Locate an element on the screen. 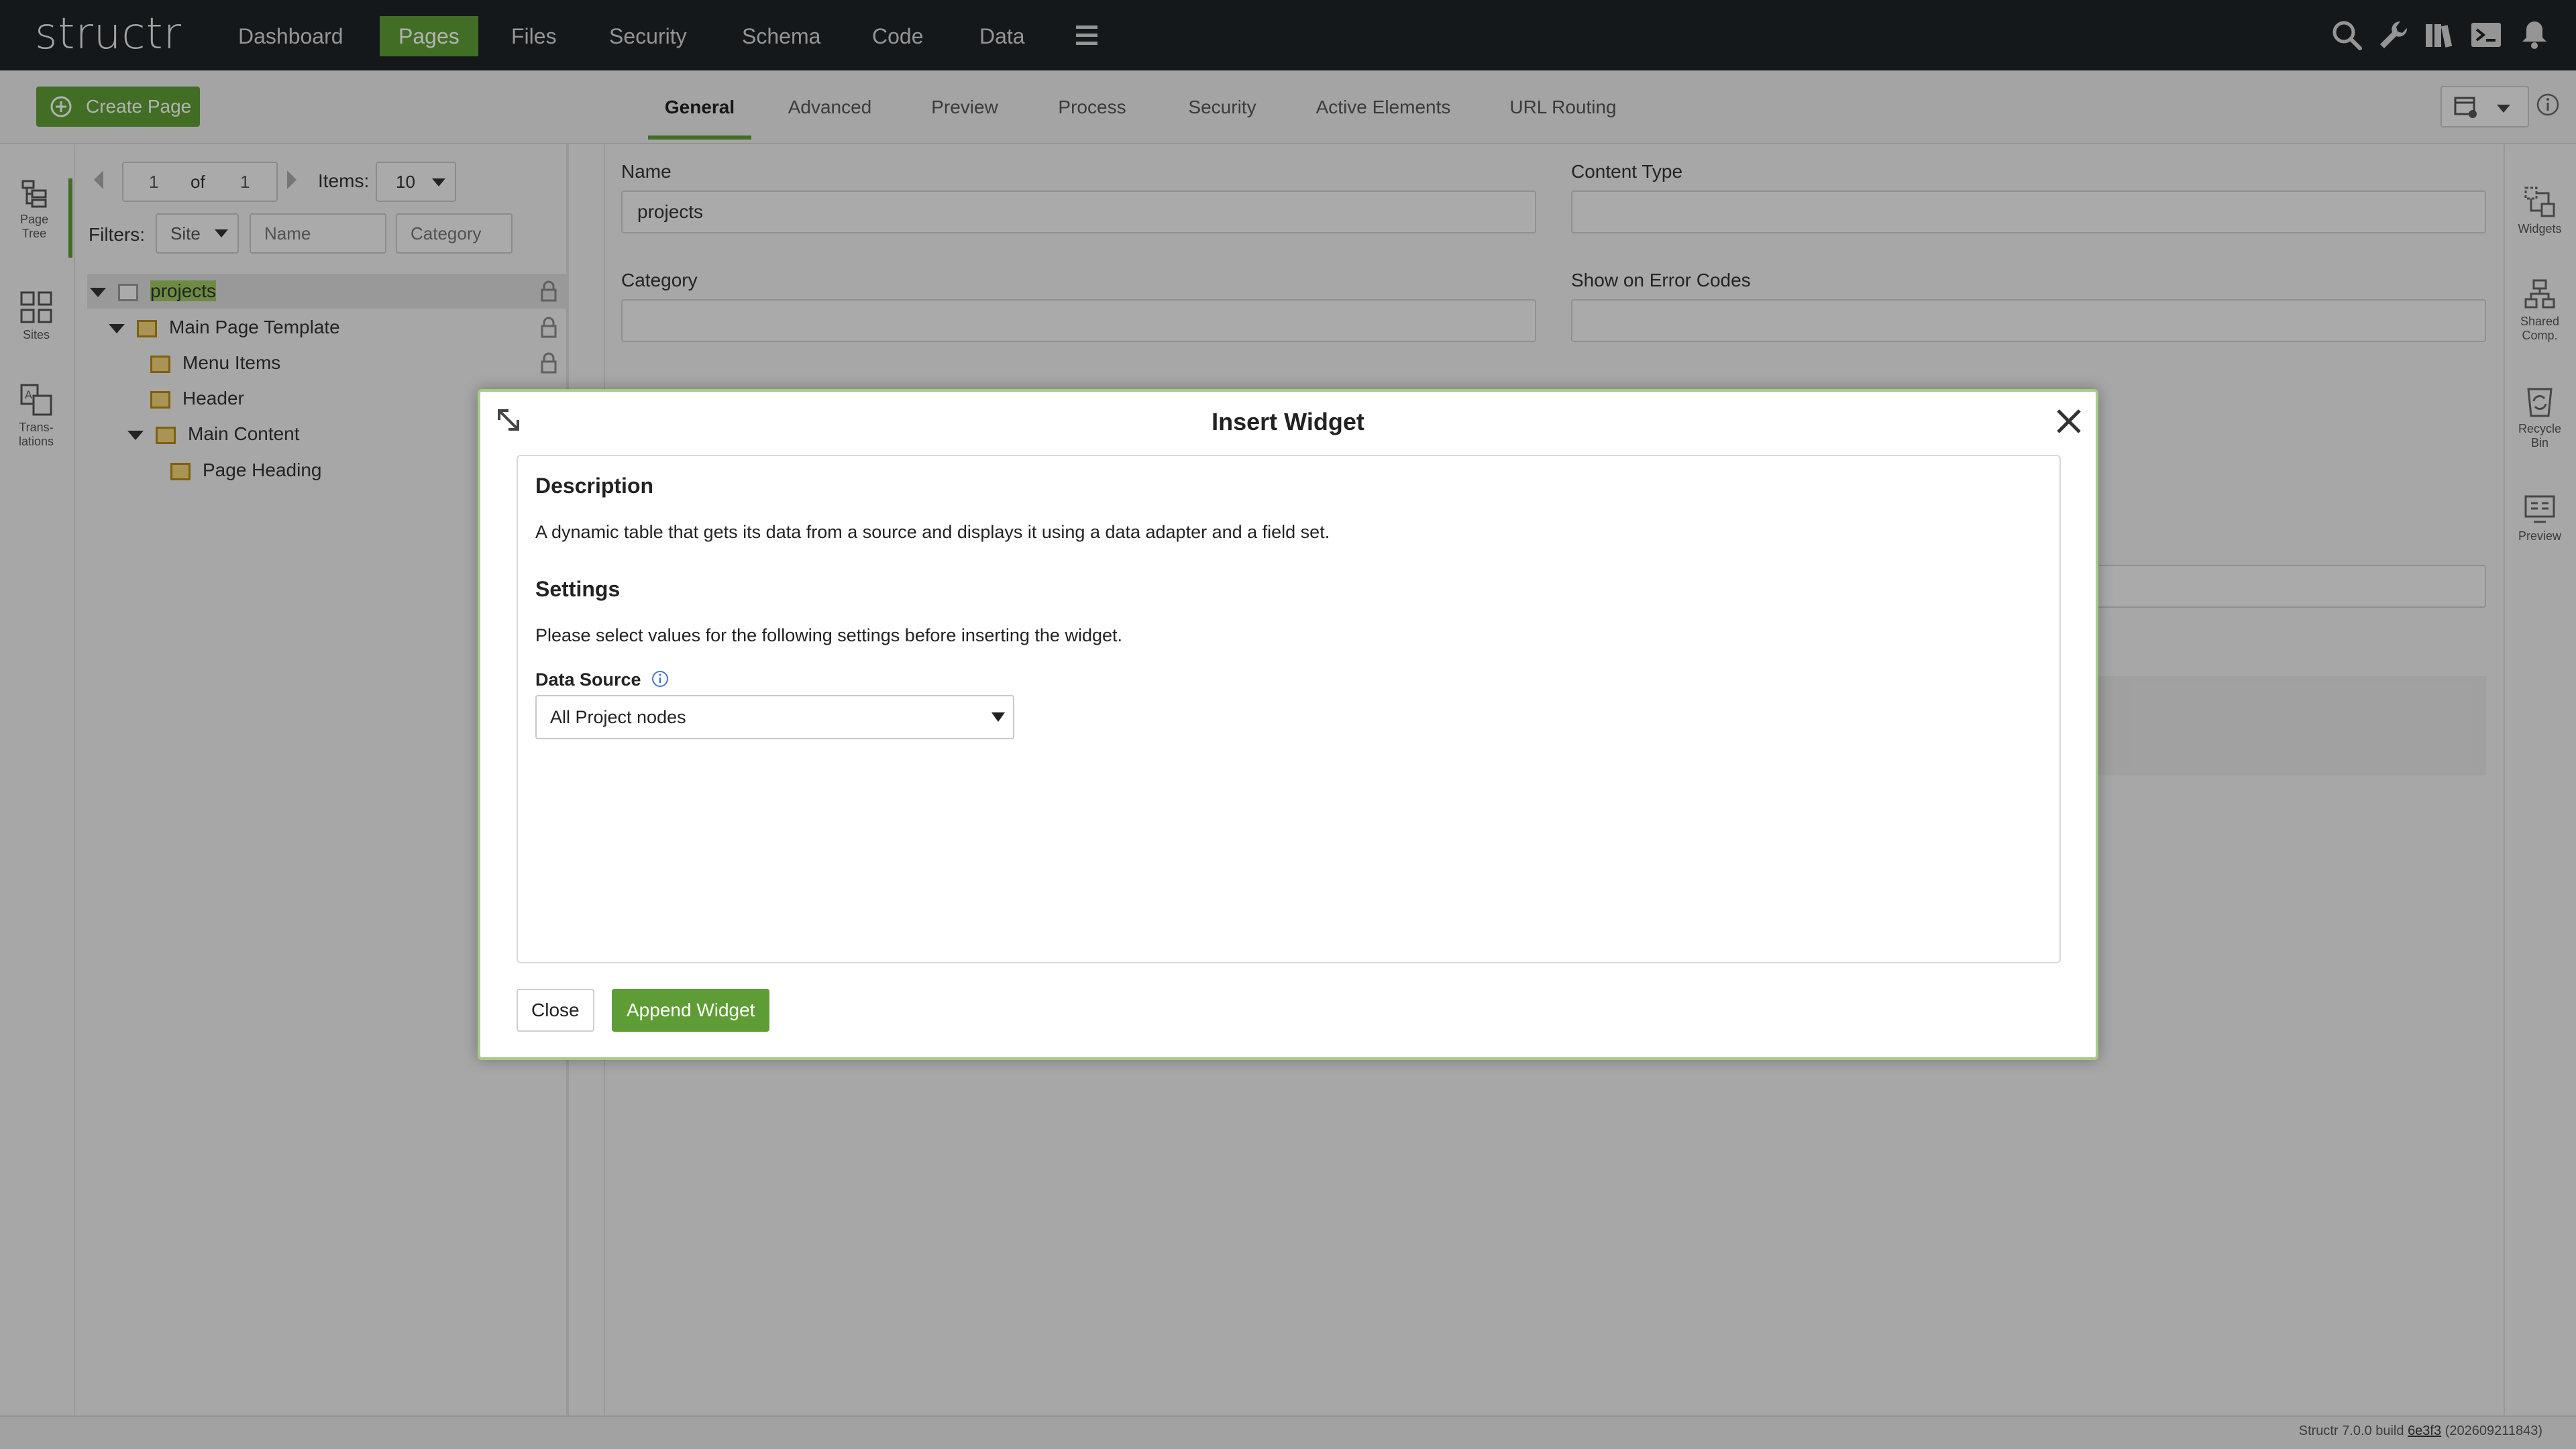 Image resolution: width=2576 pixels, height=1449 pixels. append-widget-button: Append Widget is located at coordinates (691, 1010).